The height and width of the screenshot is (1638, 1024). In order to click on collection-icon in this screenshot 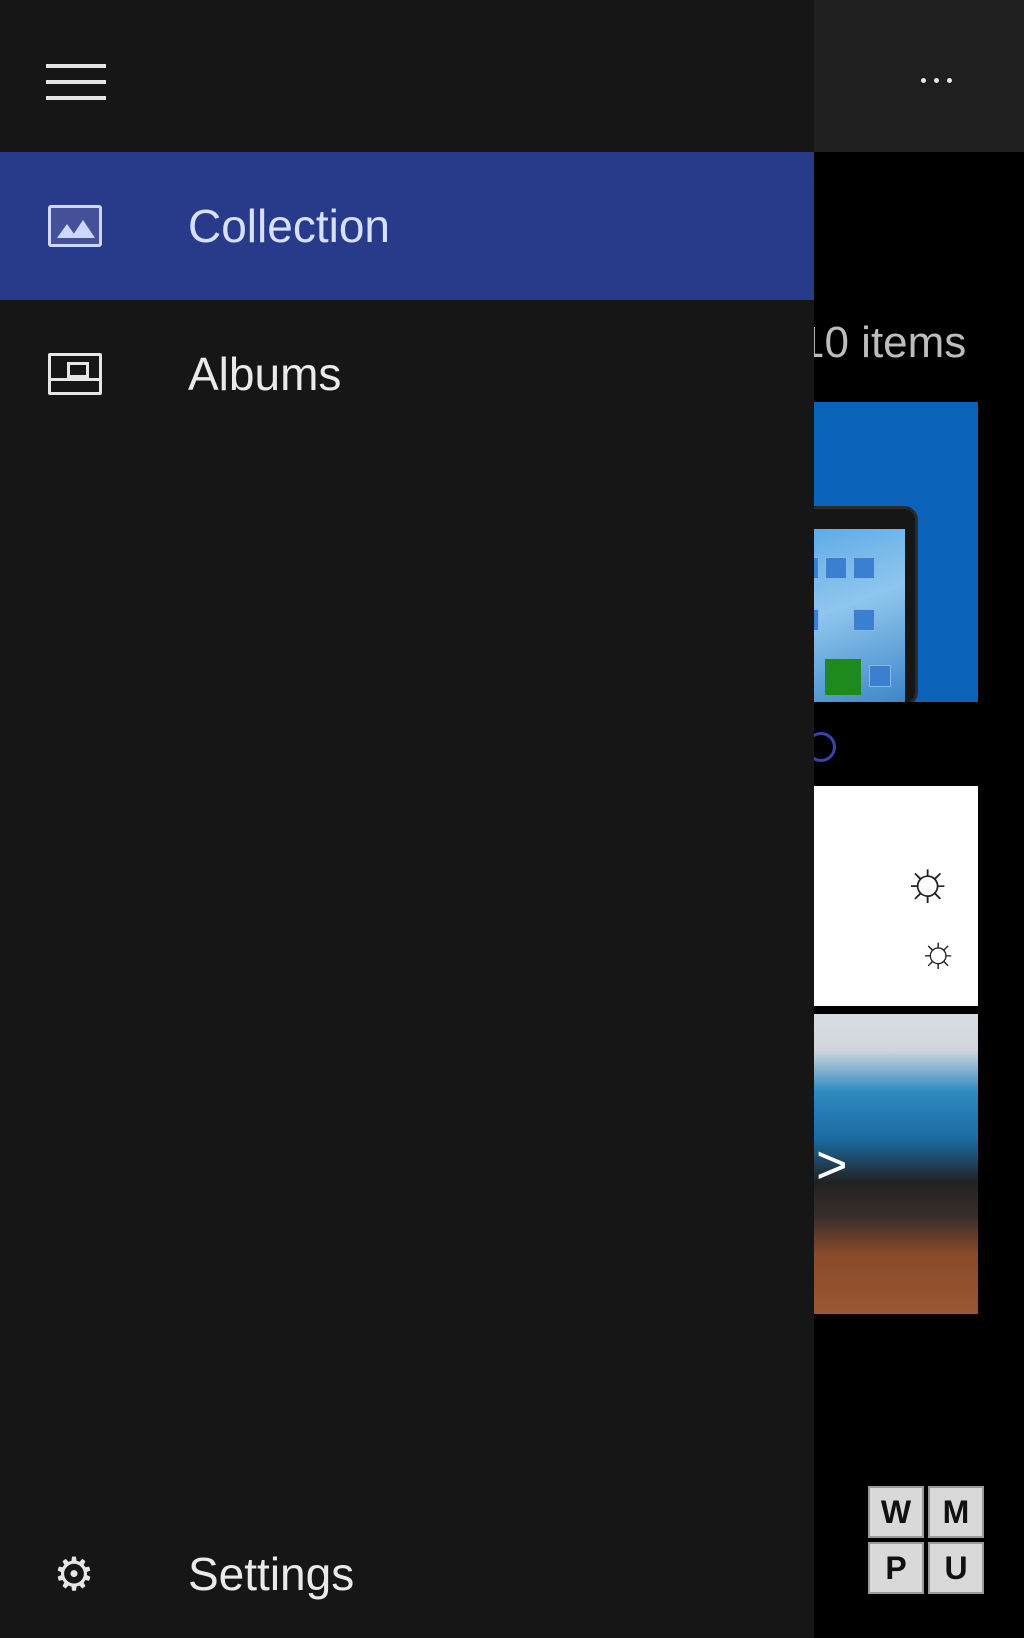, I will do `click(75, 226)`.